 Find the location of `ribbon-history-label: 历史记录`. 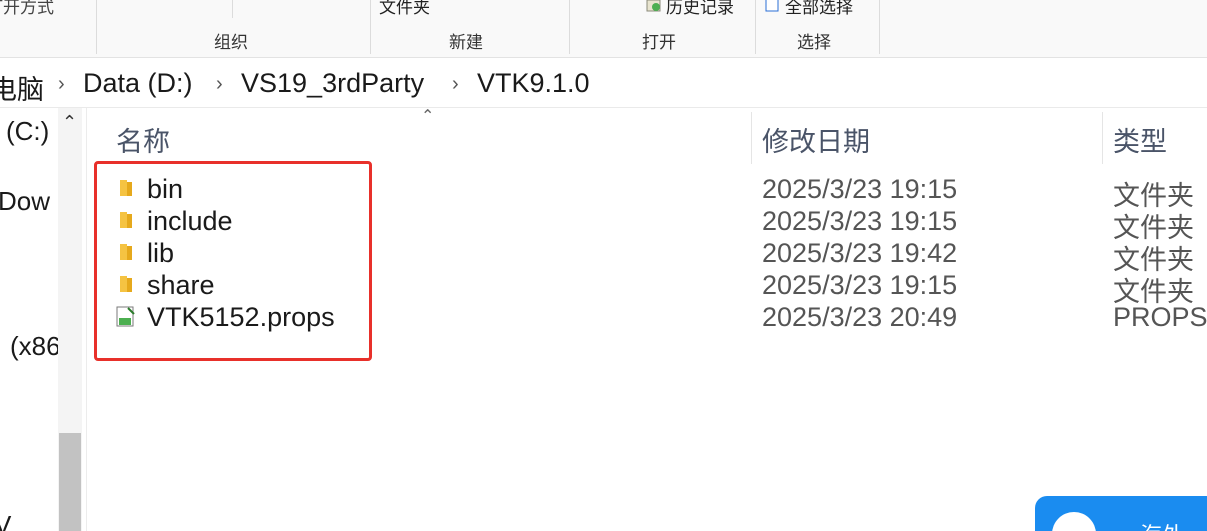

ribbon-history-label: 历史记录 is located at coordinates (700, 9).